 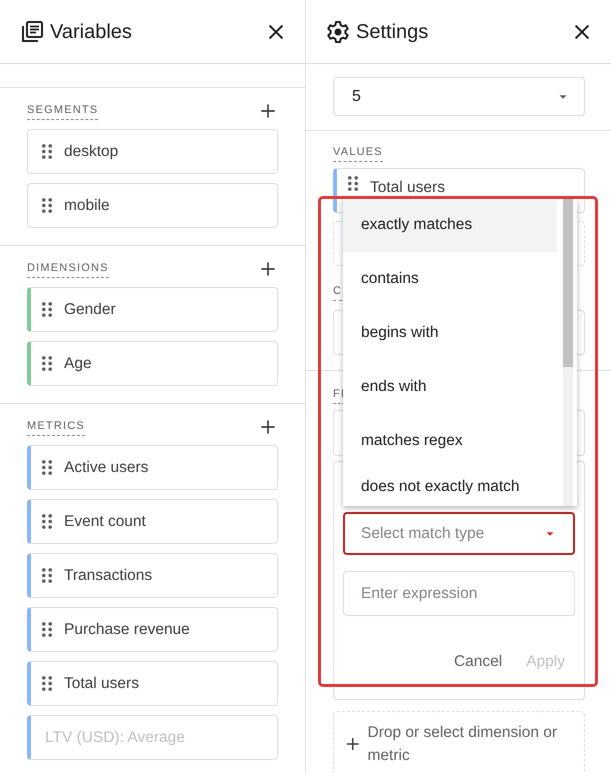 I want to click on chip: Event count, so click(x=152, y=521).